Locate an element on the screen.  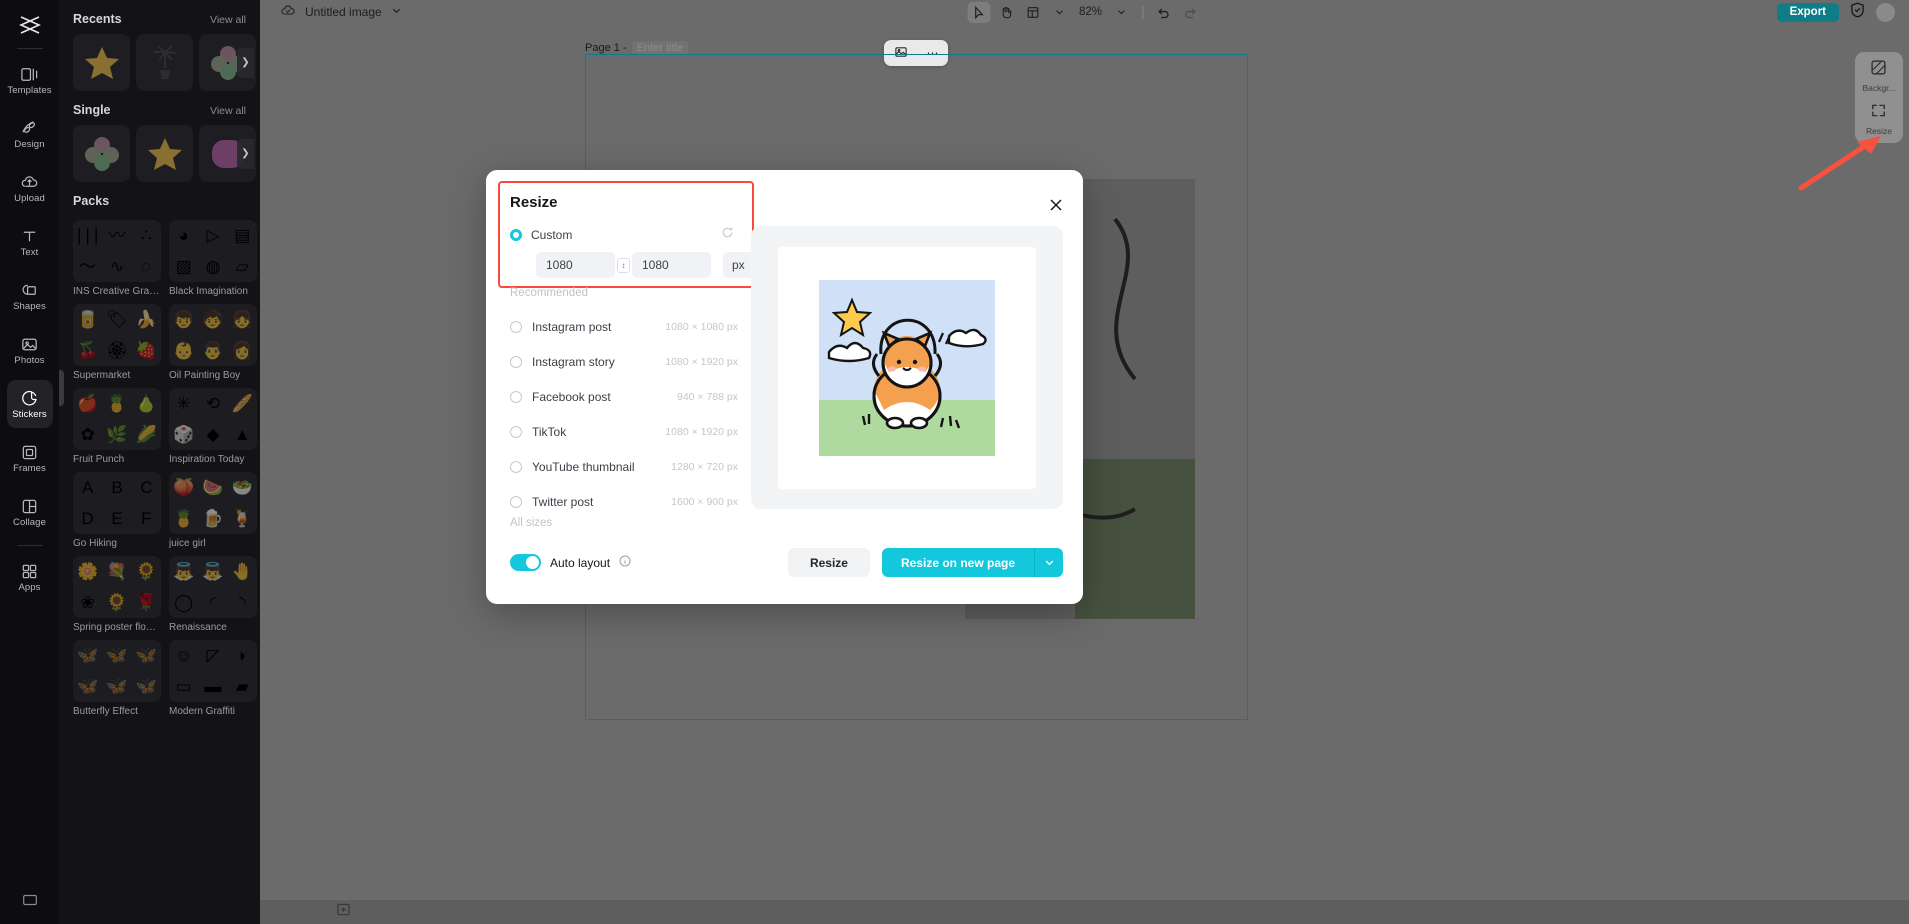
custom-size-inputs: 1080 ↕ 1080 px is located at coordinates (657, 265).